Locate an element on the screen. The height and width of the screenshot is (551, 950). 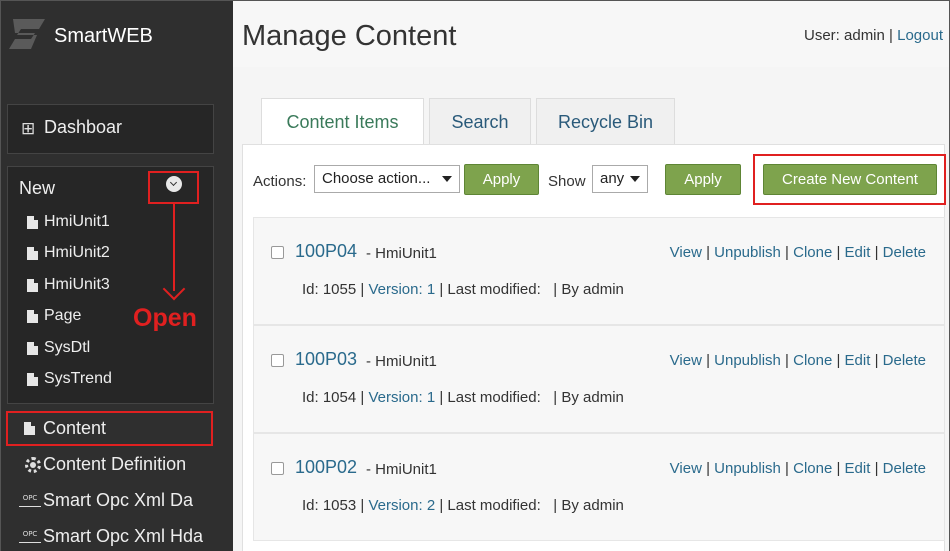
smartweb-logo-icon is located at coordinates (27, 34).